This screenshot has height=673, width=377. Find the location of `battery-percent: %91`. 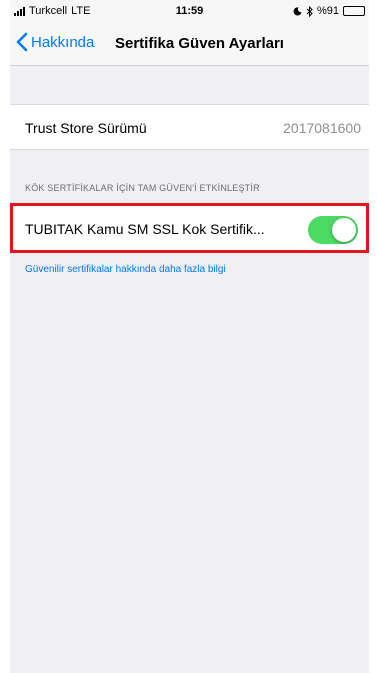

battery-percent: %91 is located at coordinates (327, 11).